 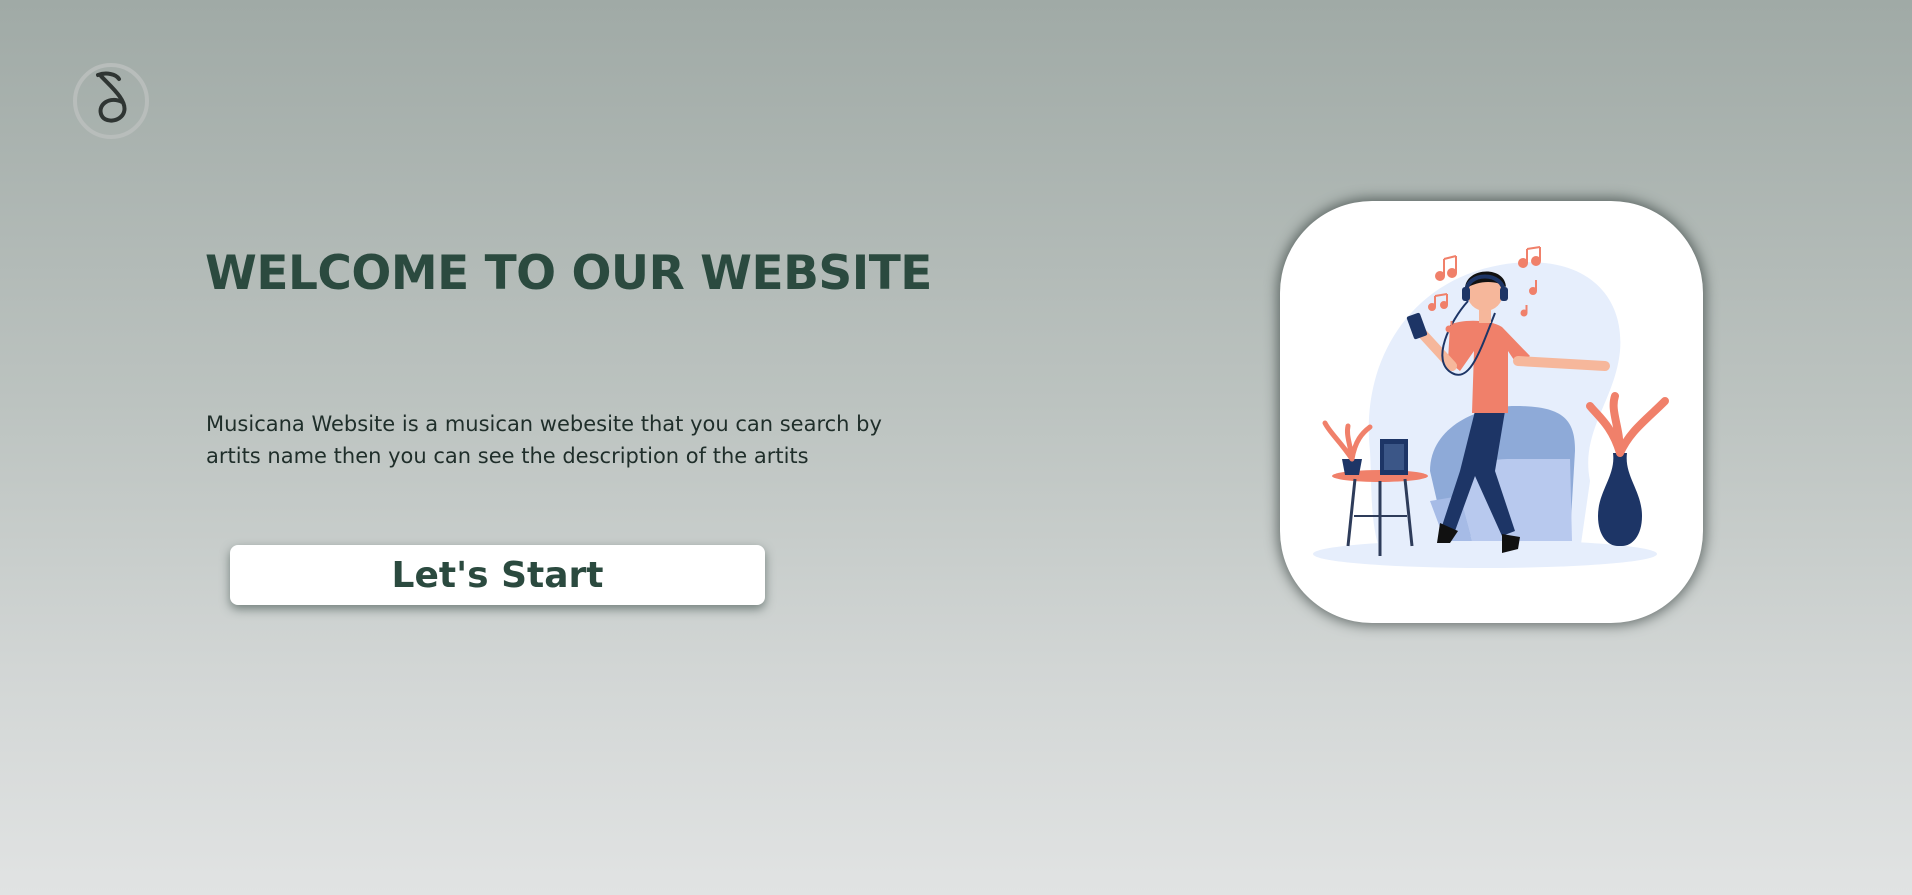 I want to click on hero-illustration-card, so click(x=1491, y=412).